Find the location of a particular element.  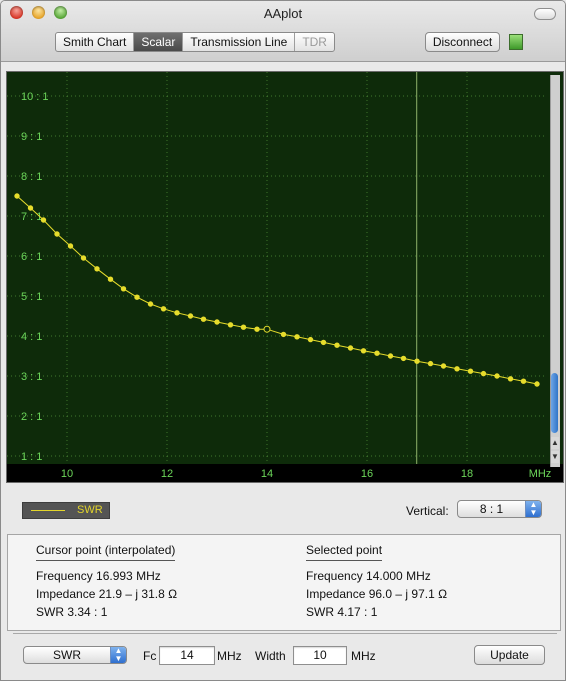

y-tick-label: 10 : 1 is located at coordinates (35, 97).